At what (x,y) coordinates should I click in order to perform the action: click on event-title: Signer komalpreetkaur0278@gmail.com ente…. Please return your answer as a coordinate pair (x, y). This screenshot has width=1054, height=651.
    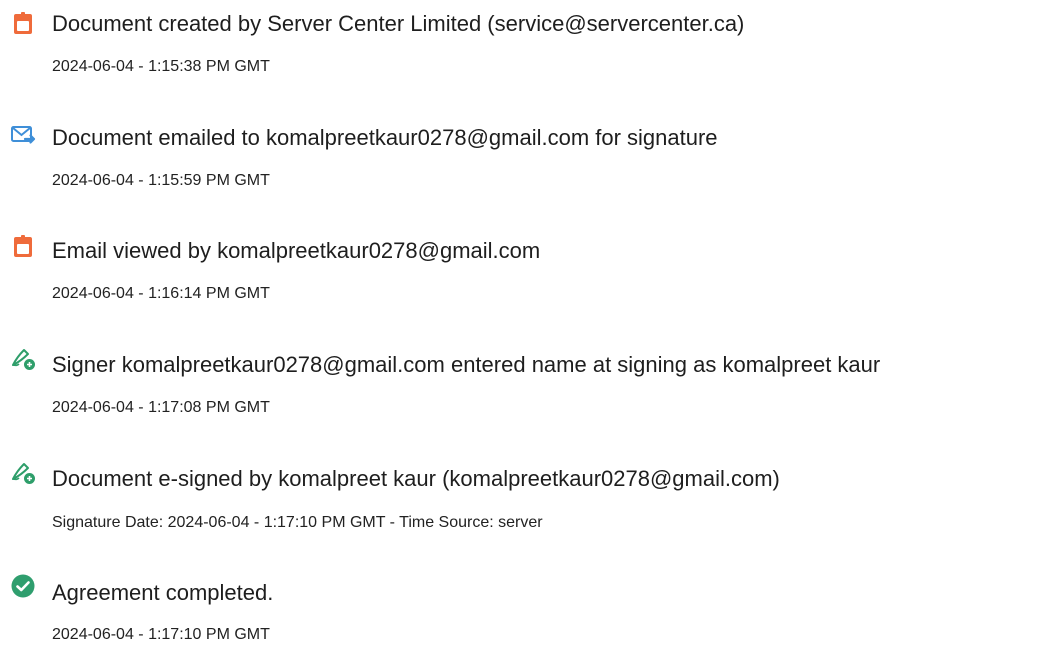
    Looking at the image, I should click on (466, 364).